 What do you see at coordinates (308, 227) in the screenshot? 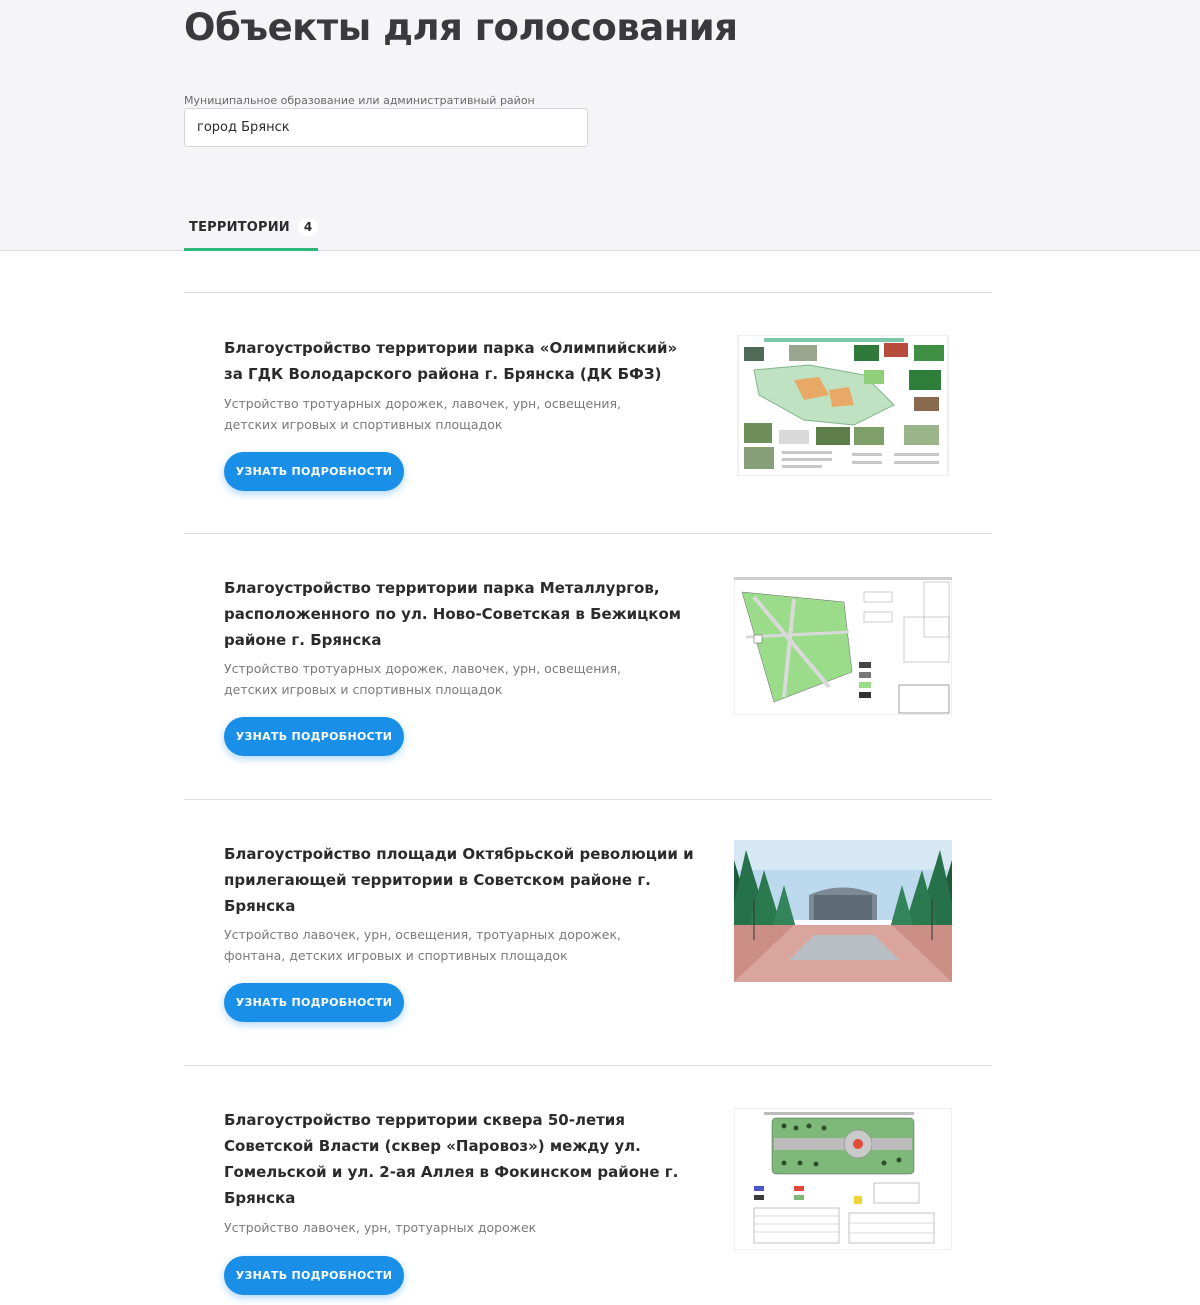
I see `tab-count-badge: 4` at bounding box center [308, 227].